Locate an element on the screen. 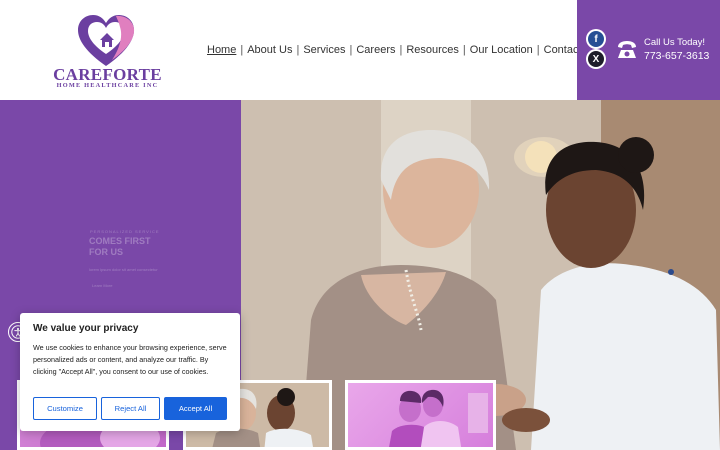 Image resolution: width=720 pixels, height=450 pixels. hero-kicker: PERSONALIZED SERVICE is located at coordinates (125, 231).